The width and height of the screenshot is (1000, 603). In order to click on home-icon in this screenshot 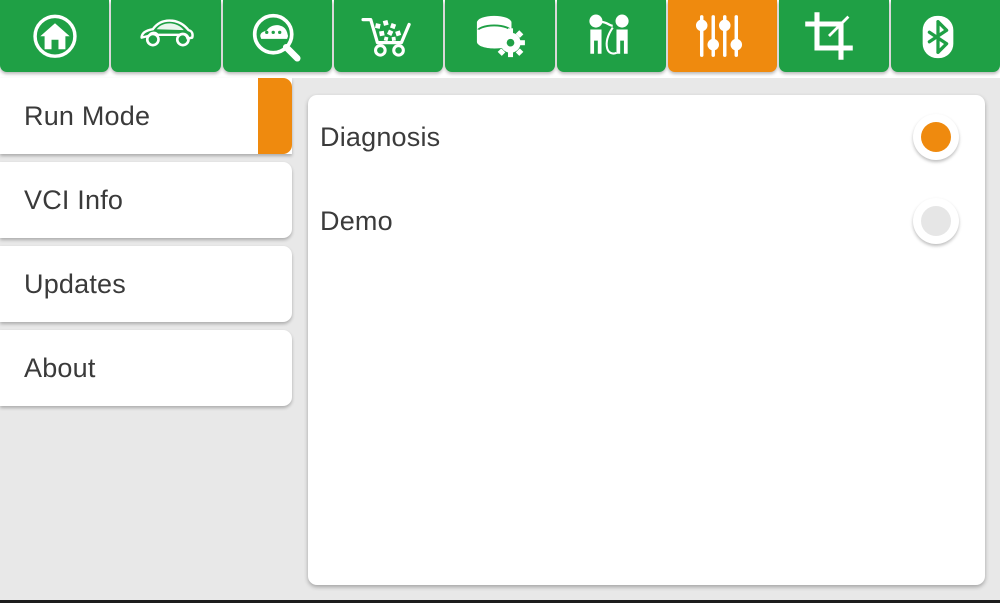, I will do `click(55, 36)`.